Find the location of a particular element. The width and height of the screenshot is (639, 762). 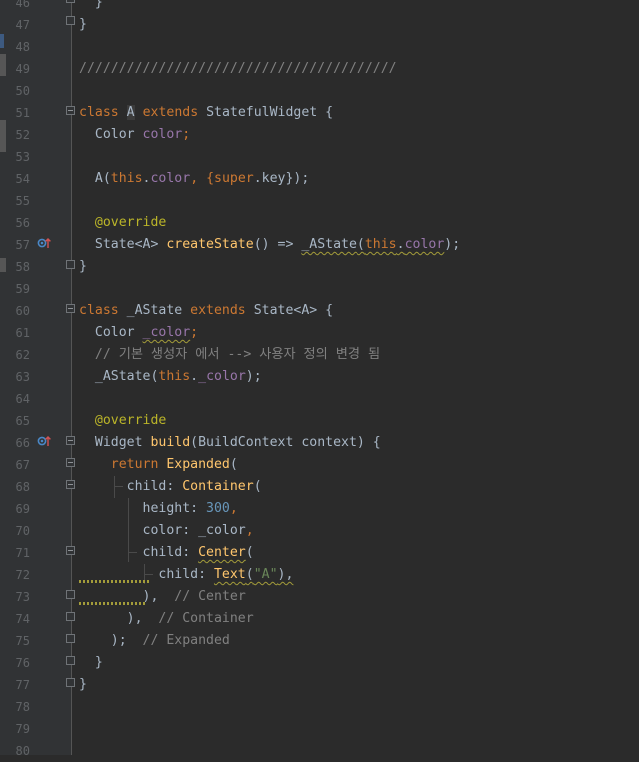

code-line-47: } is located at coordinates (359, 25).